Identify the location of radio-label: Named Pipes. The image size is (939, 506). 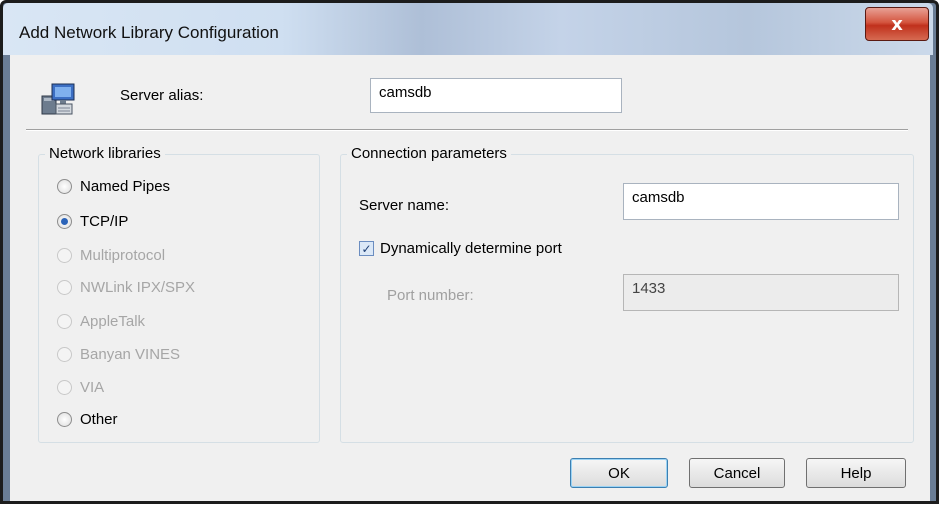
(125, 186).